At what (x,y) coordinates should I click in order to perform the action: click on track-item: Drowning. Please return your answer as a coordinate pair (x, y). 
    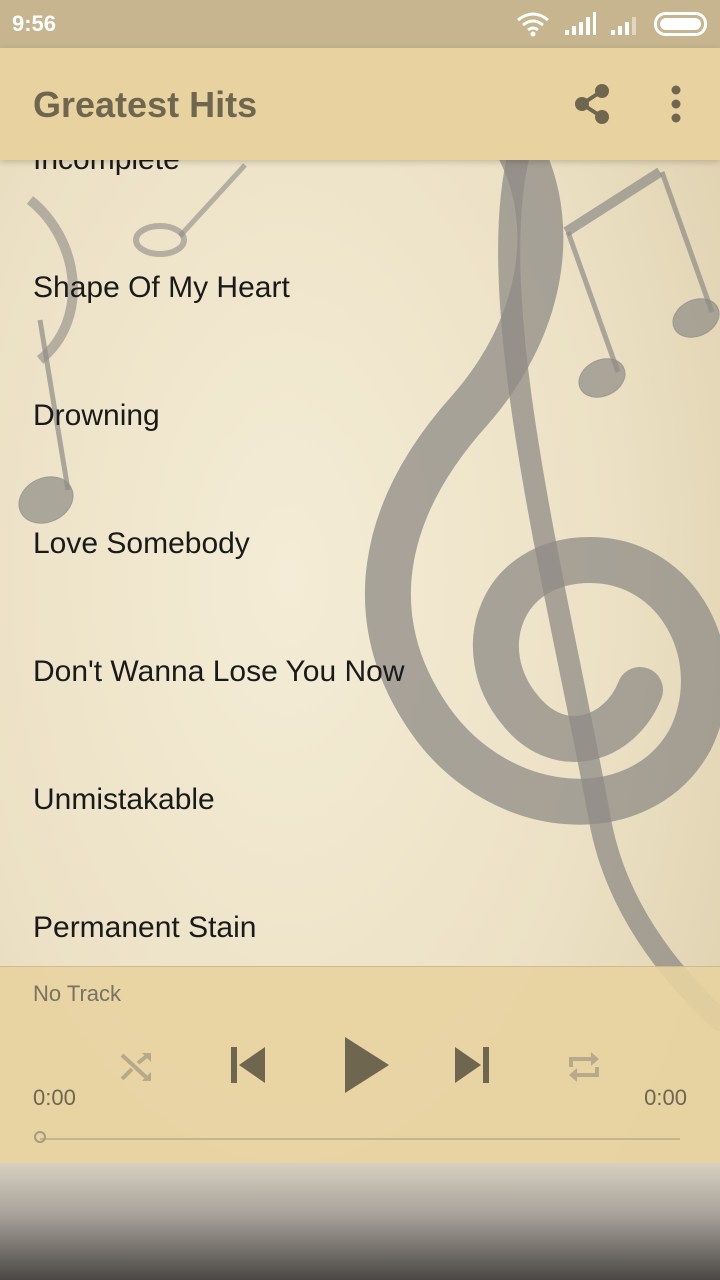
    Looking at the image, I should click on (360, 416).